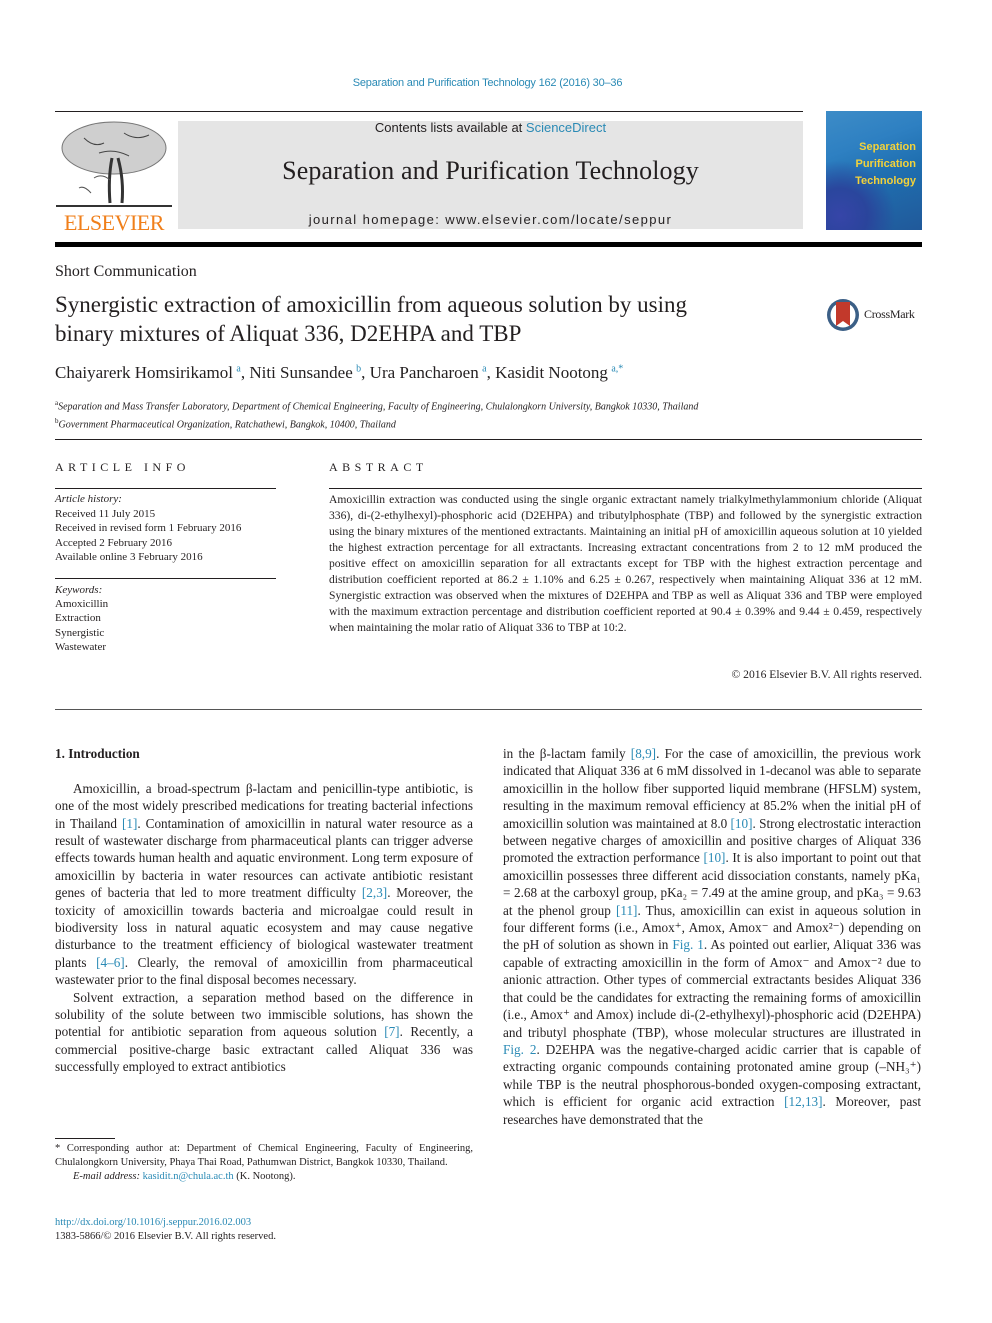  What do you see at coordinates (358, 368) in the screenshot?
I see `author-affil-sup: b` at bounding box center [358, 368].